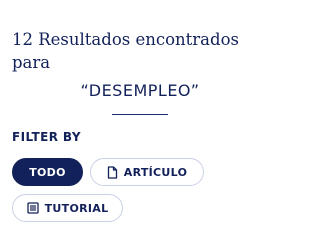 Image resolution: width=320 pixels, height=246 pixels. What do you see at coordinates (32, 208) in the screenshot?
I see `list-icon` at bounding box center [32, 208].